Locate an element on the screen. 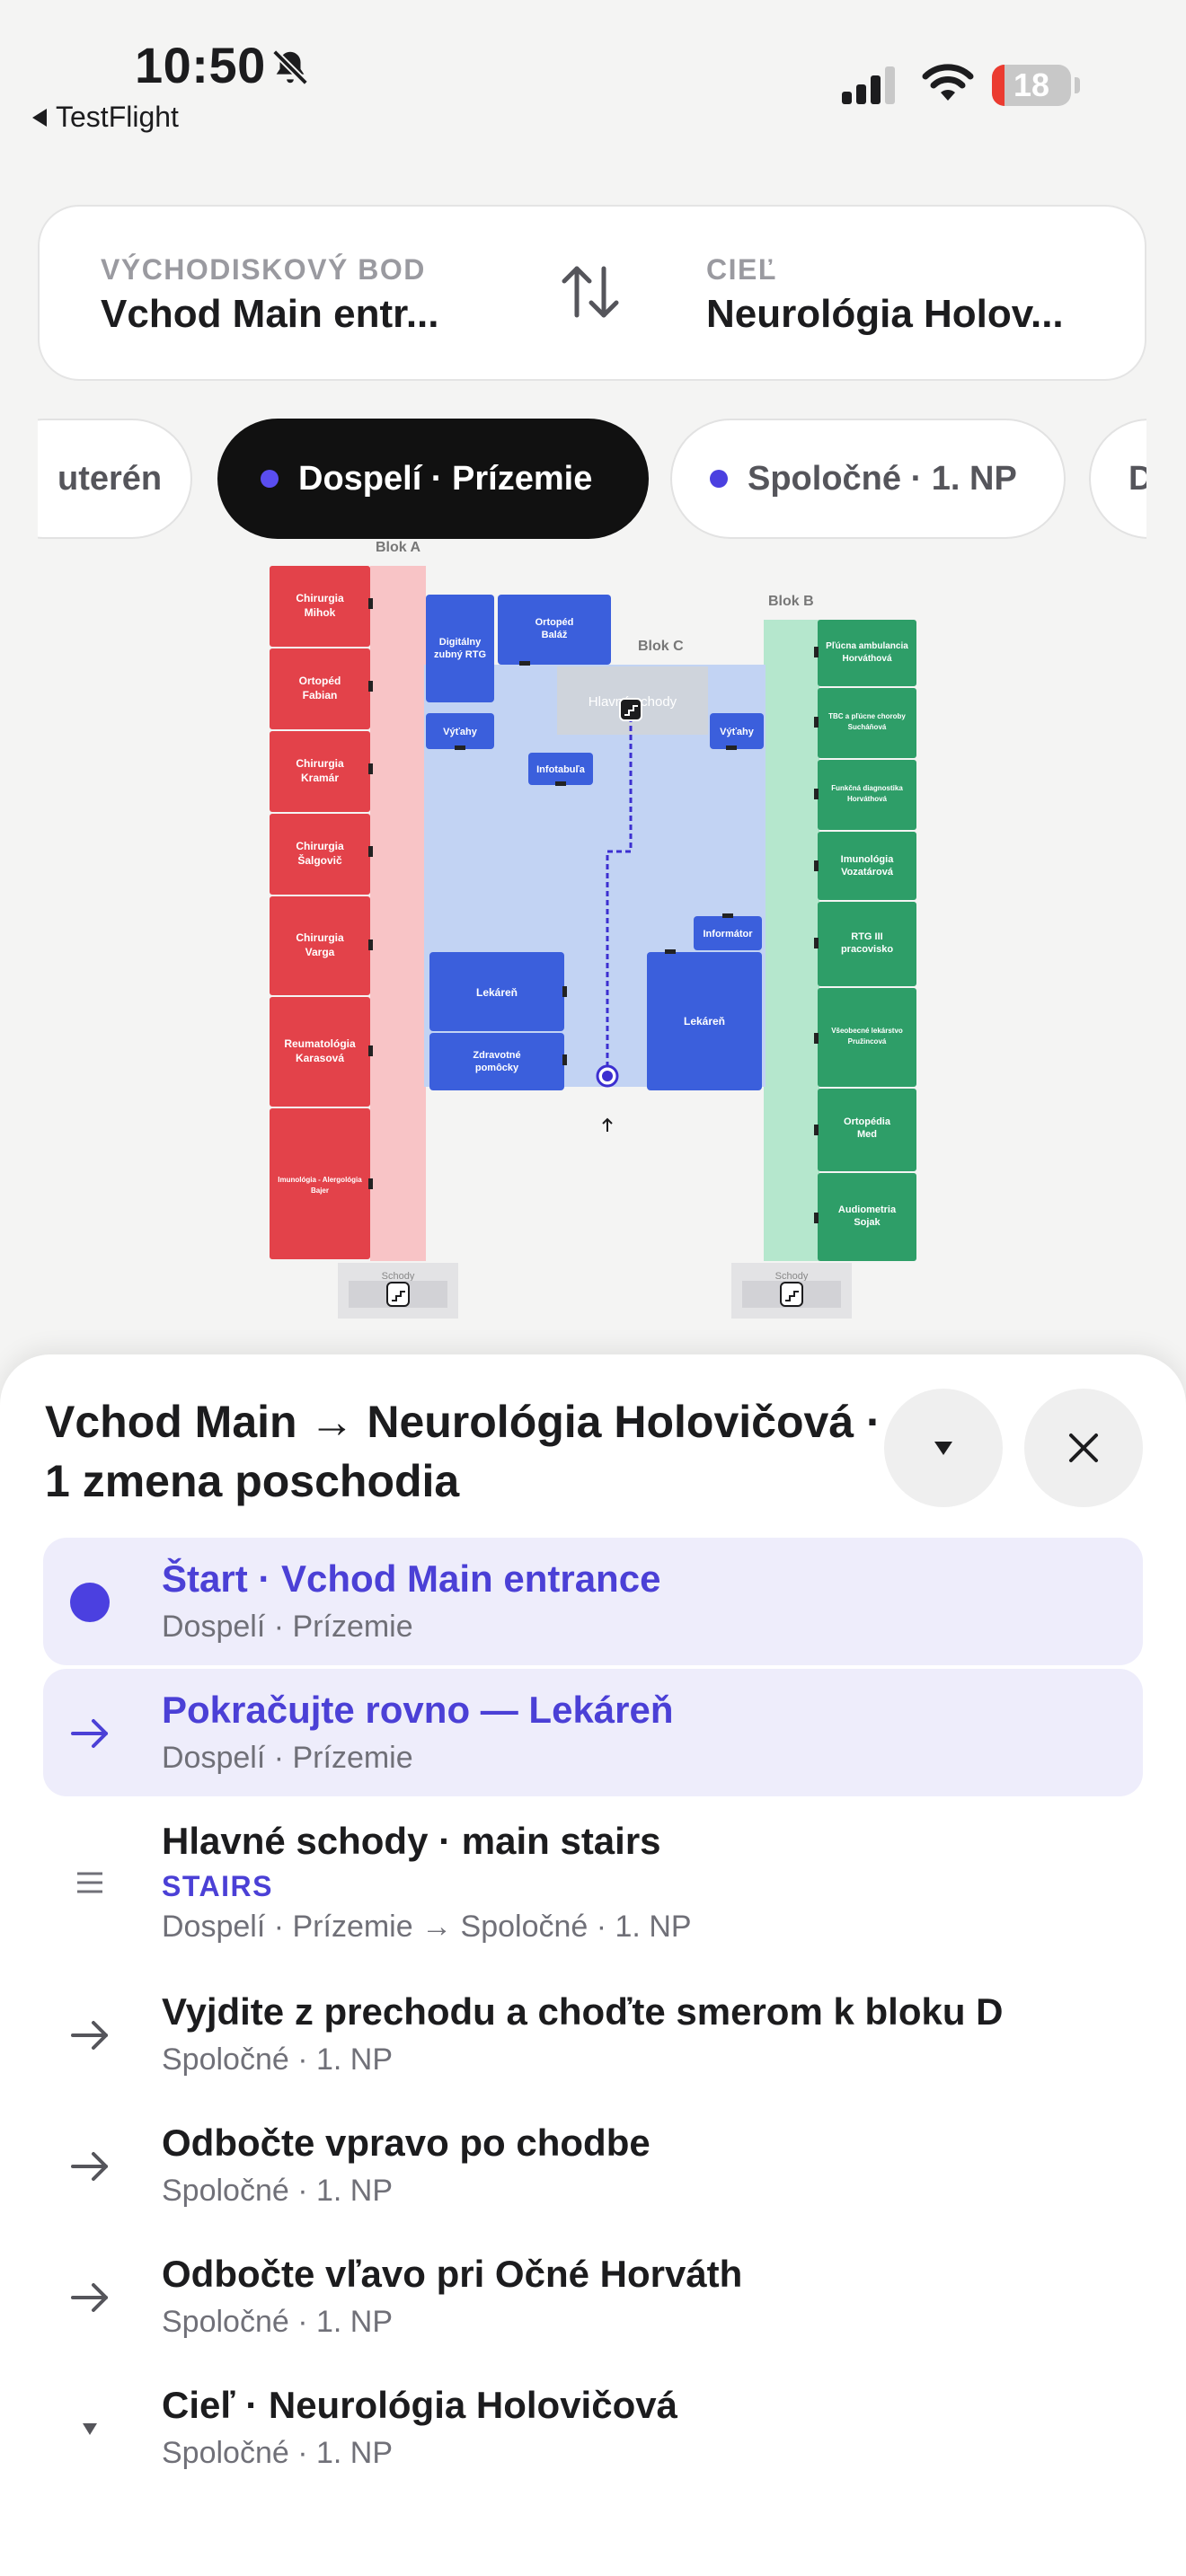 This screenshot has width=1186, height=2576. stairs-icon is located at coordinates (90, 1882).